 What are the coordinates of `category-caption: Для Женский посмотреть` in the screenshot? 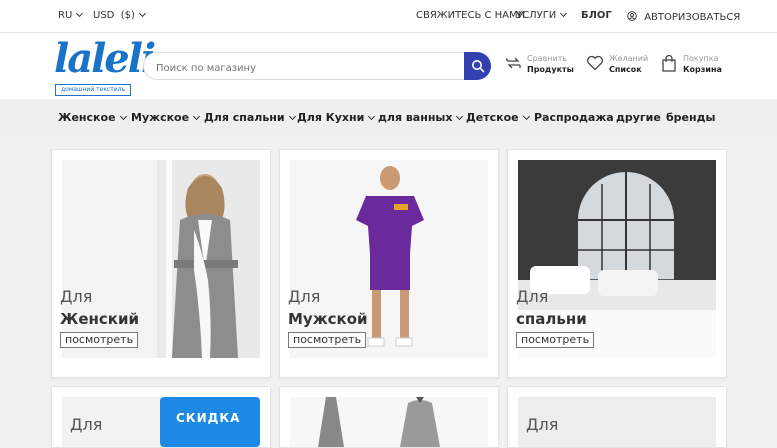 It's located at (99, 317).